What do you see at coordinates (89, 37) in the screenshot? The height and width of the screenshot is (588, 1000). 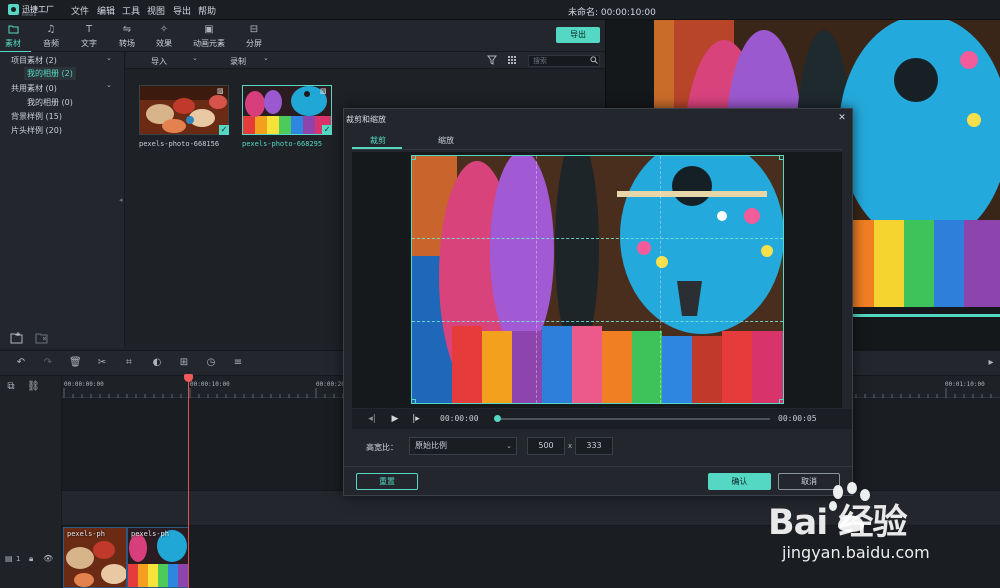 I see `tool-text: T 文字` at bounding box center [89, 37].